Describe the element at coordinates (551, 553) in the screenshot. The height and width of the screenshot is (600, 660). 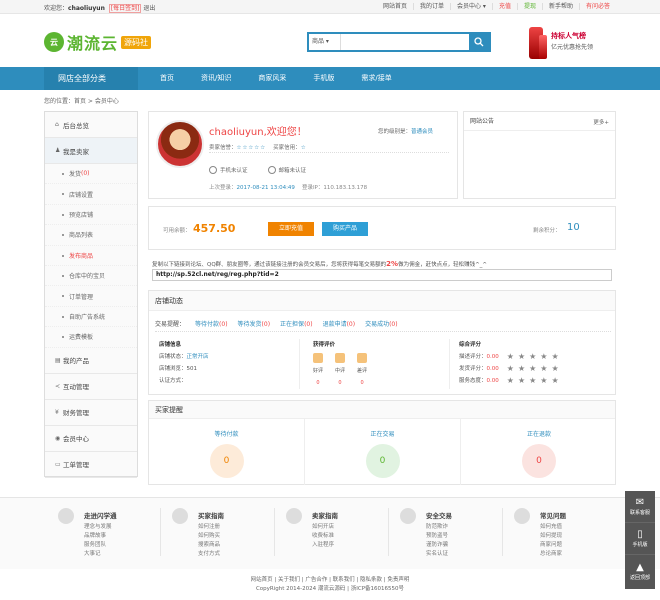
I see `footer-link: 总论商家` at that location.